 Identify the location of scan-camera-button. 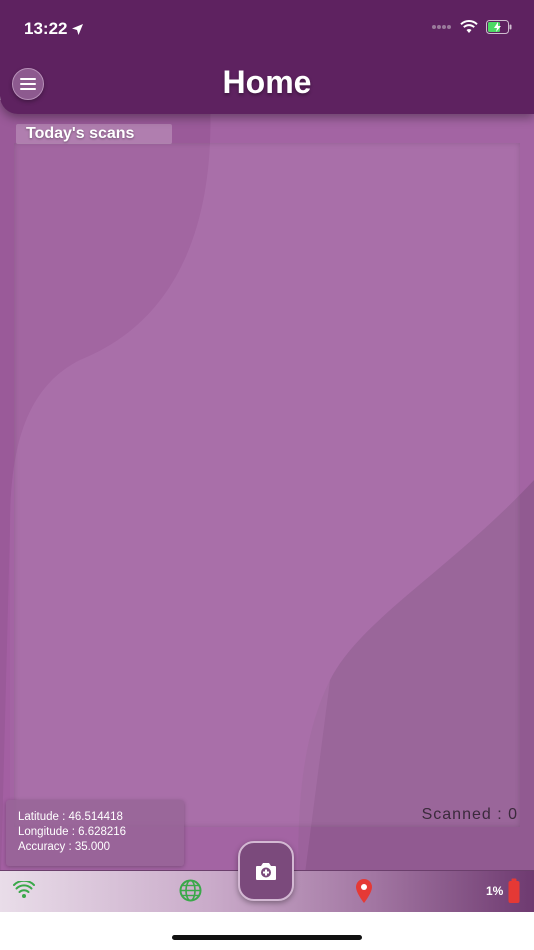
(266, 871).